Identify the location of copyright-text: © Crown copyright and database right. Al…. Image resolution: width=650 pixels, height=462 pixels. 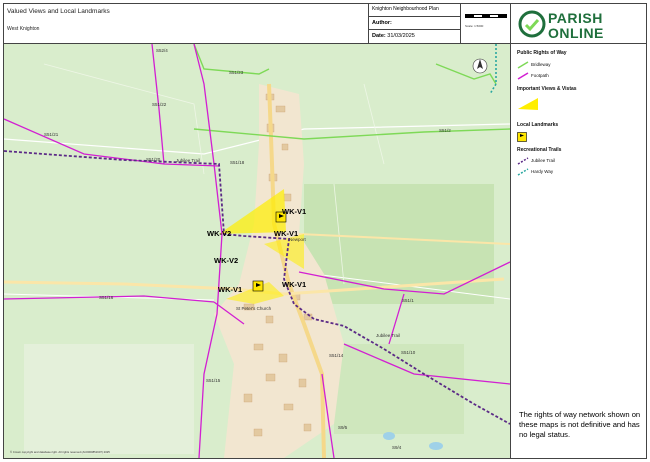
(60, 452).